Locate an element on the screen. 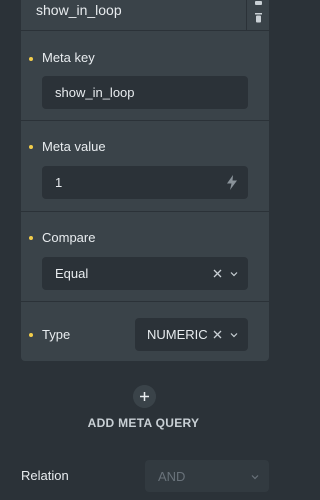 This screenshot has height=500, width=320. type-selected-value: NUMERIC is located at coordinates (177, 334).